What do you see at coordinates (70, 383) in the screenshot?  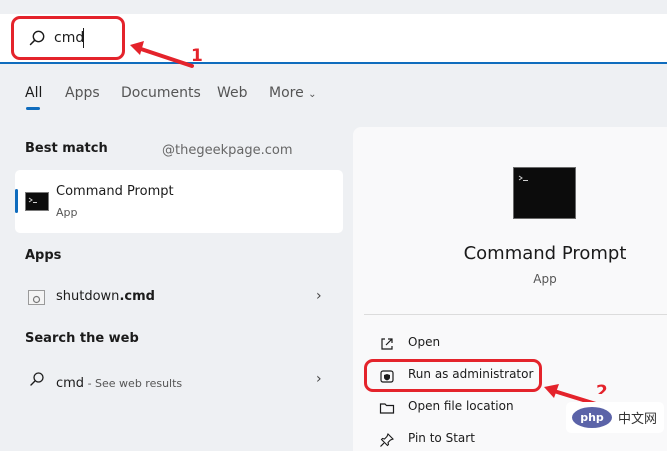 I see `web-result-query: cmd` at bounding box center [70, 383].